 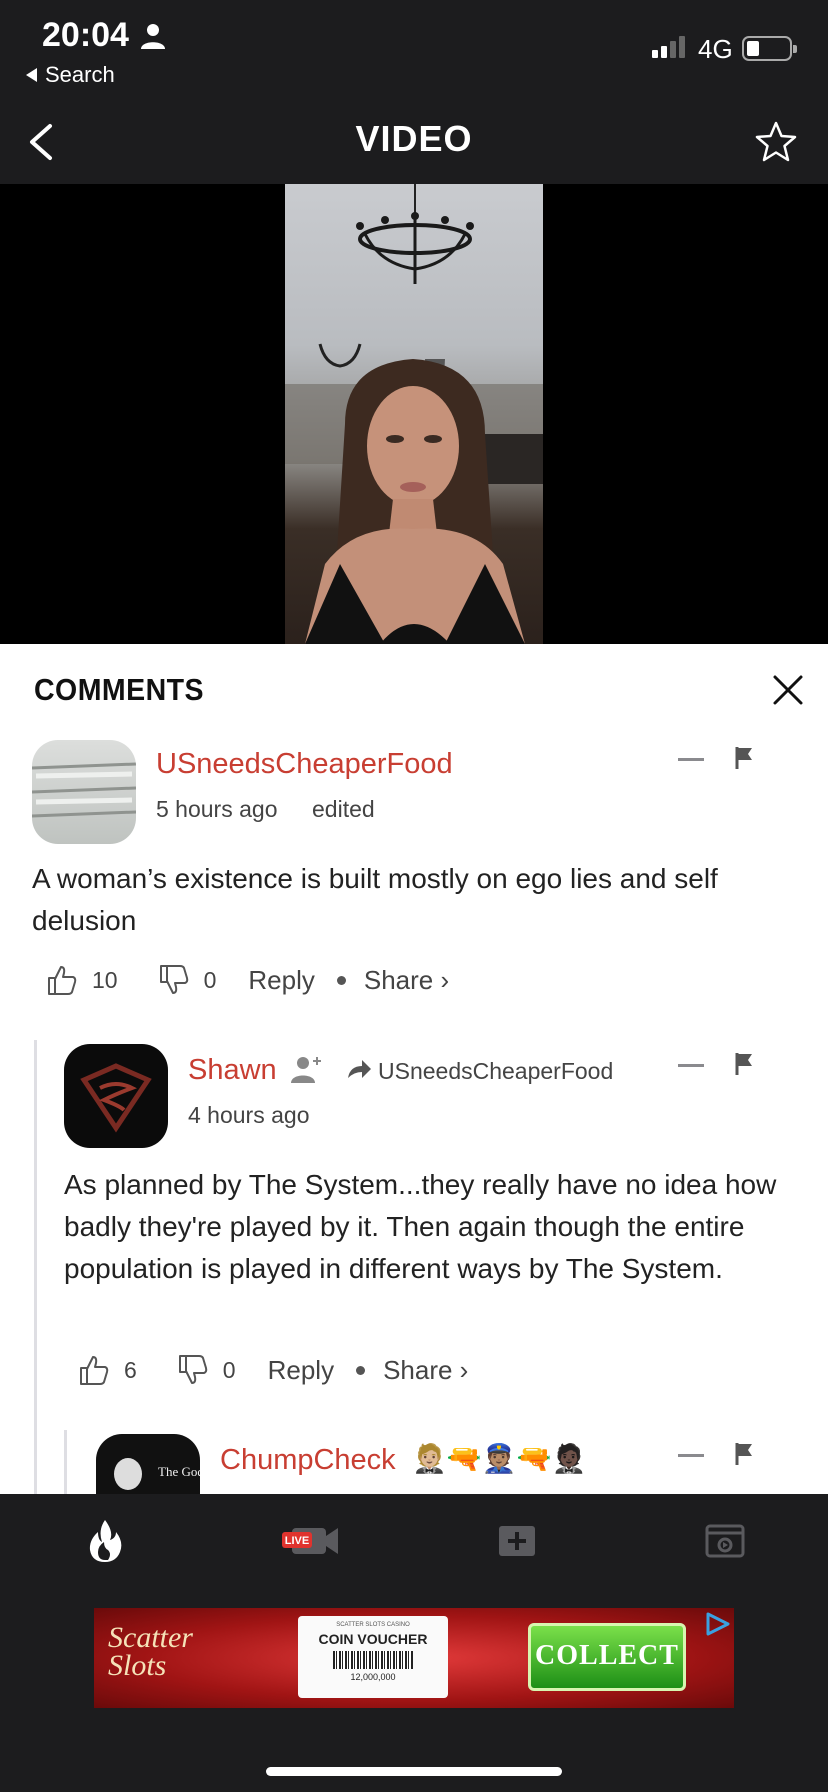 I want to click on back-to-app-link: Search, so click(x=70, y=75).